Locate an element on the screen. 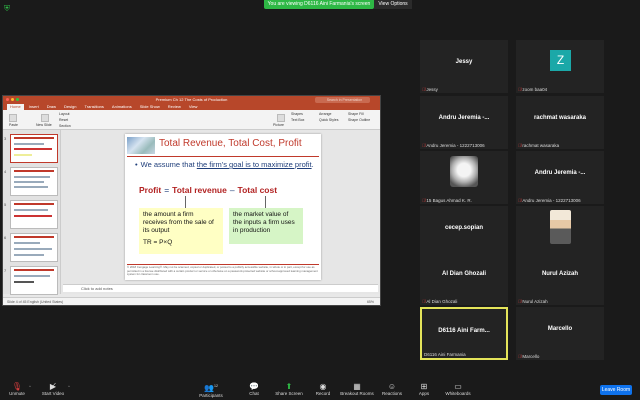 Image resolution: width=640 pixels, height=400 pixels. leave-room-button: Leave Room is located at coordinates (616, 390).